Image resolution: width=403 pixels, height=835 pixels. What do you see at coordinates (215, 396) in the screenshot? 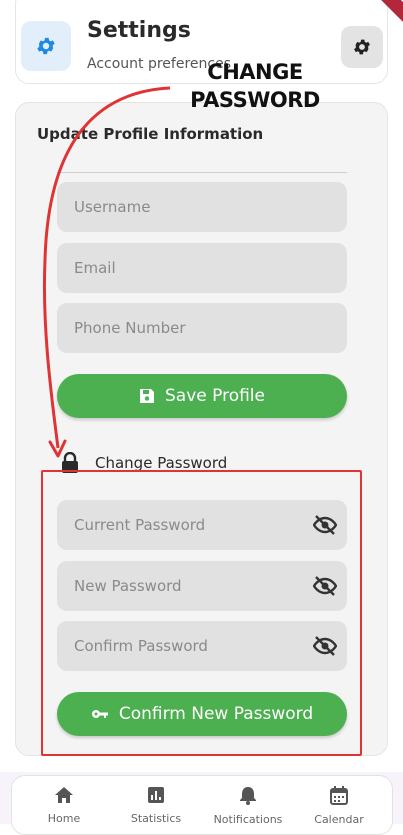
I see `save-profile-label: Save Profile` at bounding box center [215, 396].